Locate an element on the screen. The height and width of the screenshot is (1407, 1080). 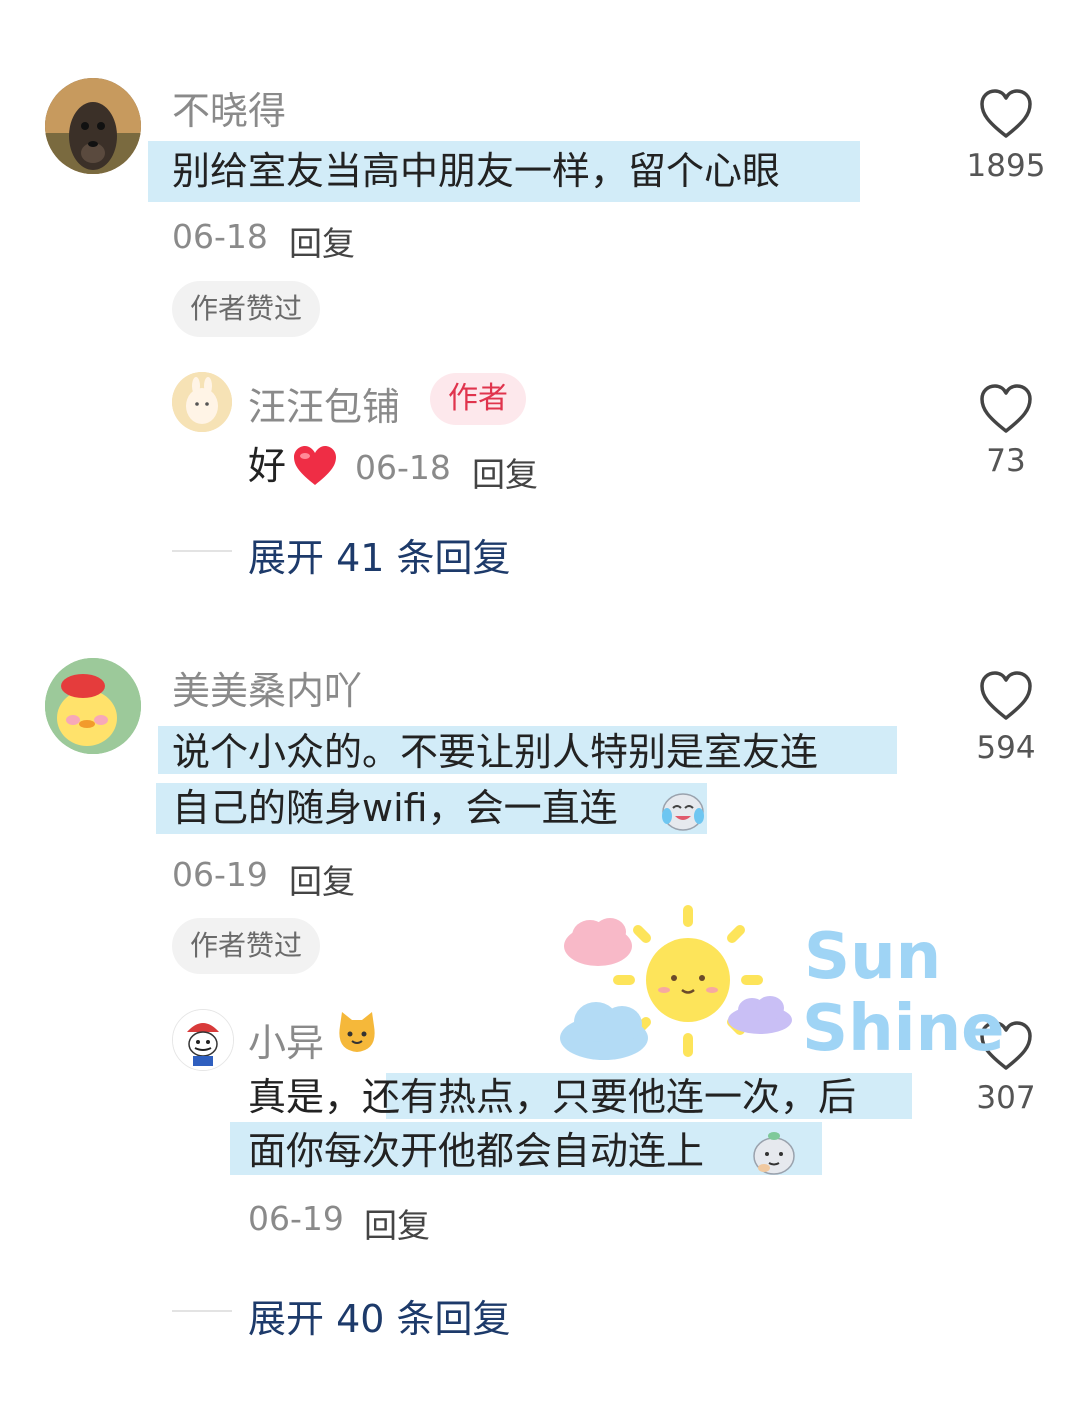
comment-text-line1: 说个小众的。不要让别人特别是室友连 is located at coordinates (495, 752).